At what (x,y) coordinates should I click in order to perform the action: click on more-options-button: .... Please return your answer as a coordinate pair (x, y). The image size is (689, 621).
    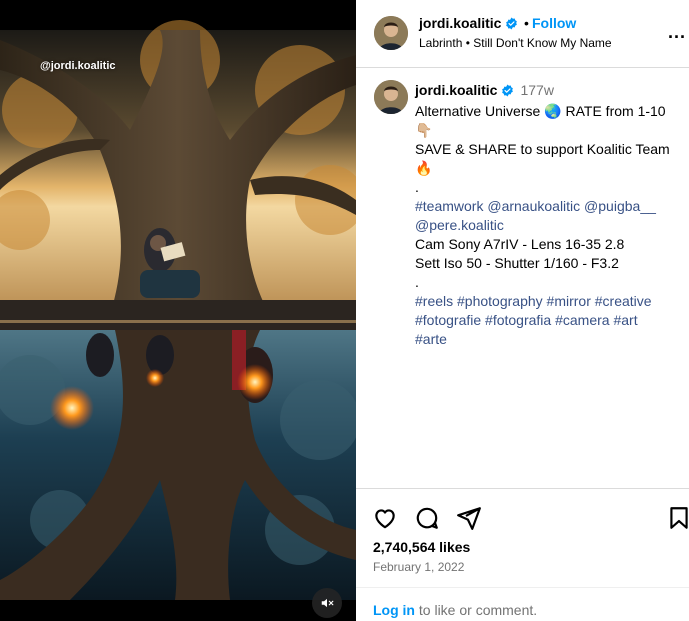
    Looking at the image, I should click on (677, 32).